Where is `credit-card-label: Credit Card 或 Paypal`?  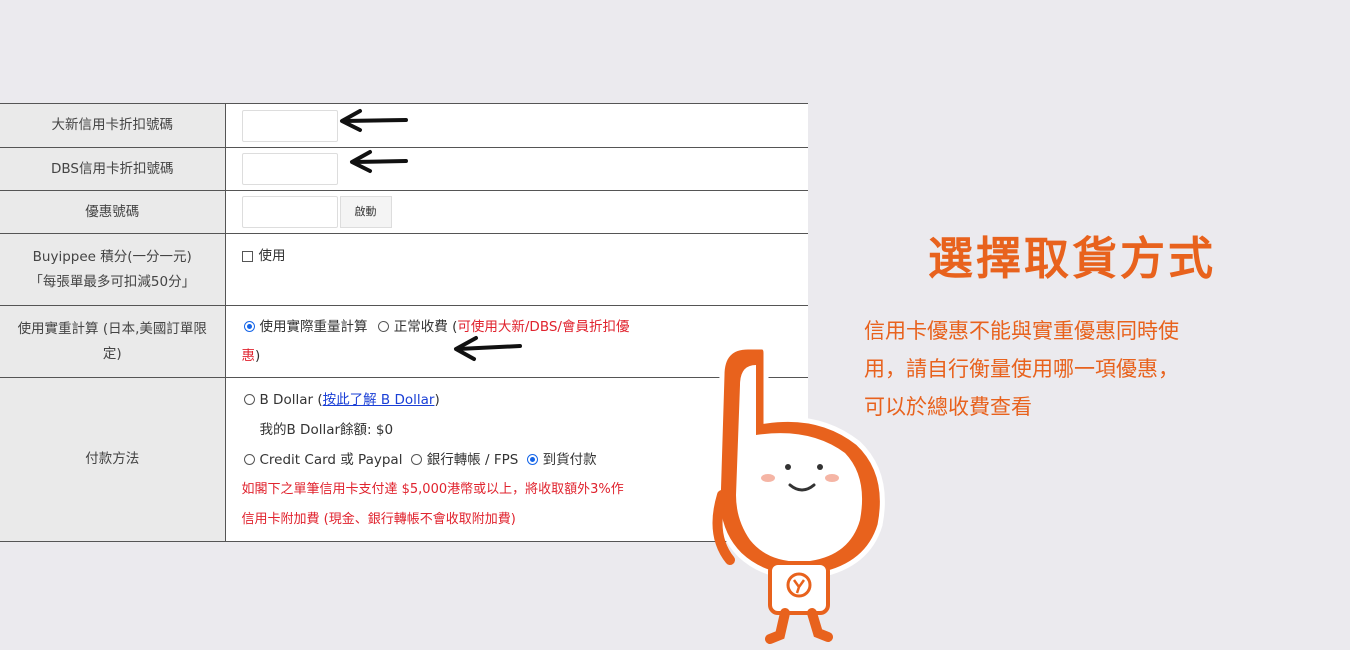
credit-card-label: Credit Card 或 Paypal is located at coordinates (331, 460).